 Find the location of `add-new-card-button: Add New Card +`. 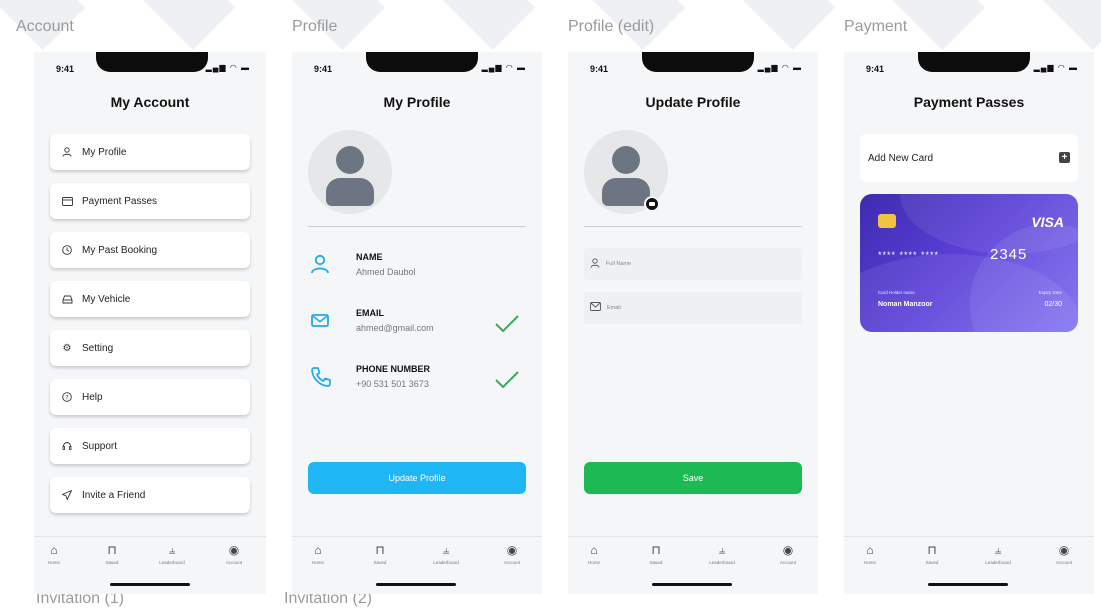

add-new-card-button: Add New Card + is located at coordinates (969, 158).